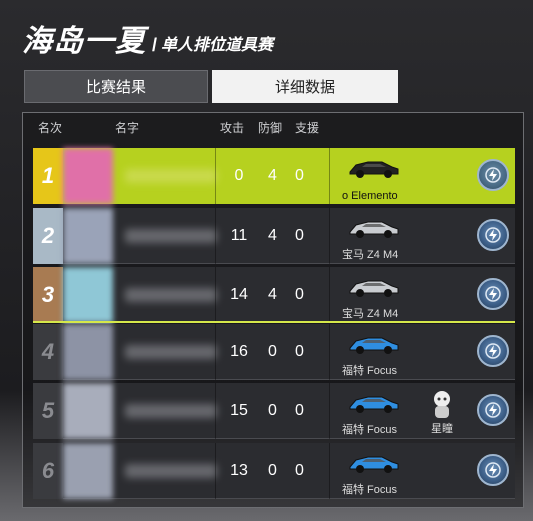 Image resolution: width=533 pixels, height=521 pixels. What do you see at coordinates (307, 128) in the screenshot?
I see `header-support: 支援` at bounding box center [307, 128].